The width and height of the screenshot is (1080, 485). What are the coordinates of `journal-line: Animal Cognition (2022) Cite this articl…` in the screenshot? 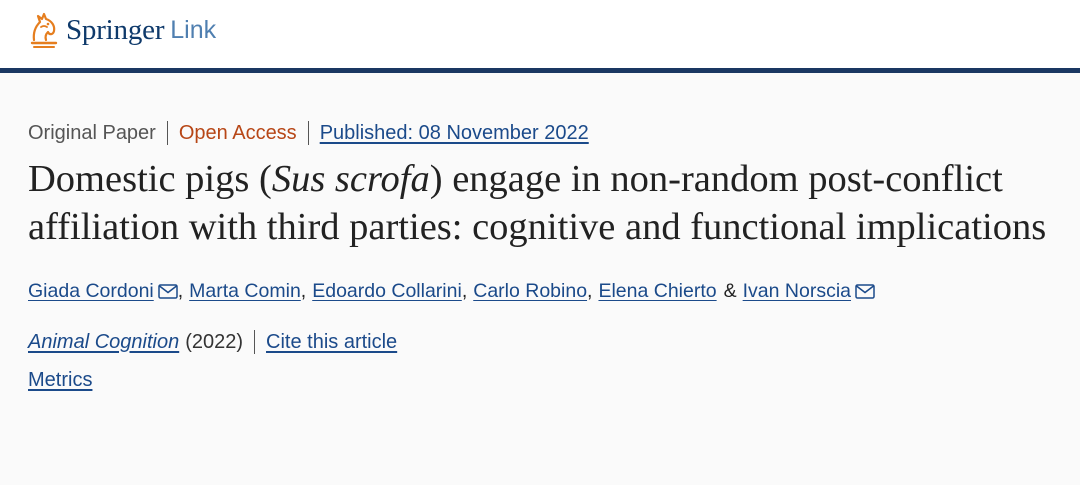 It's located at (540, 342).